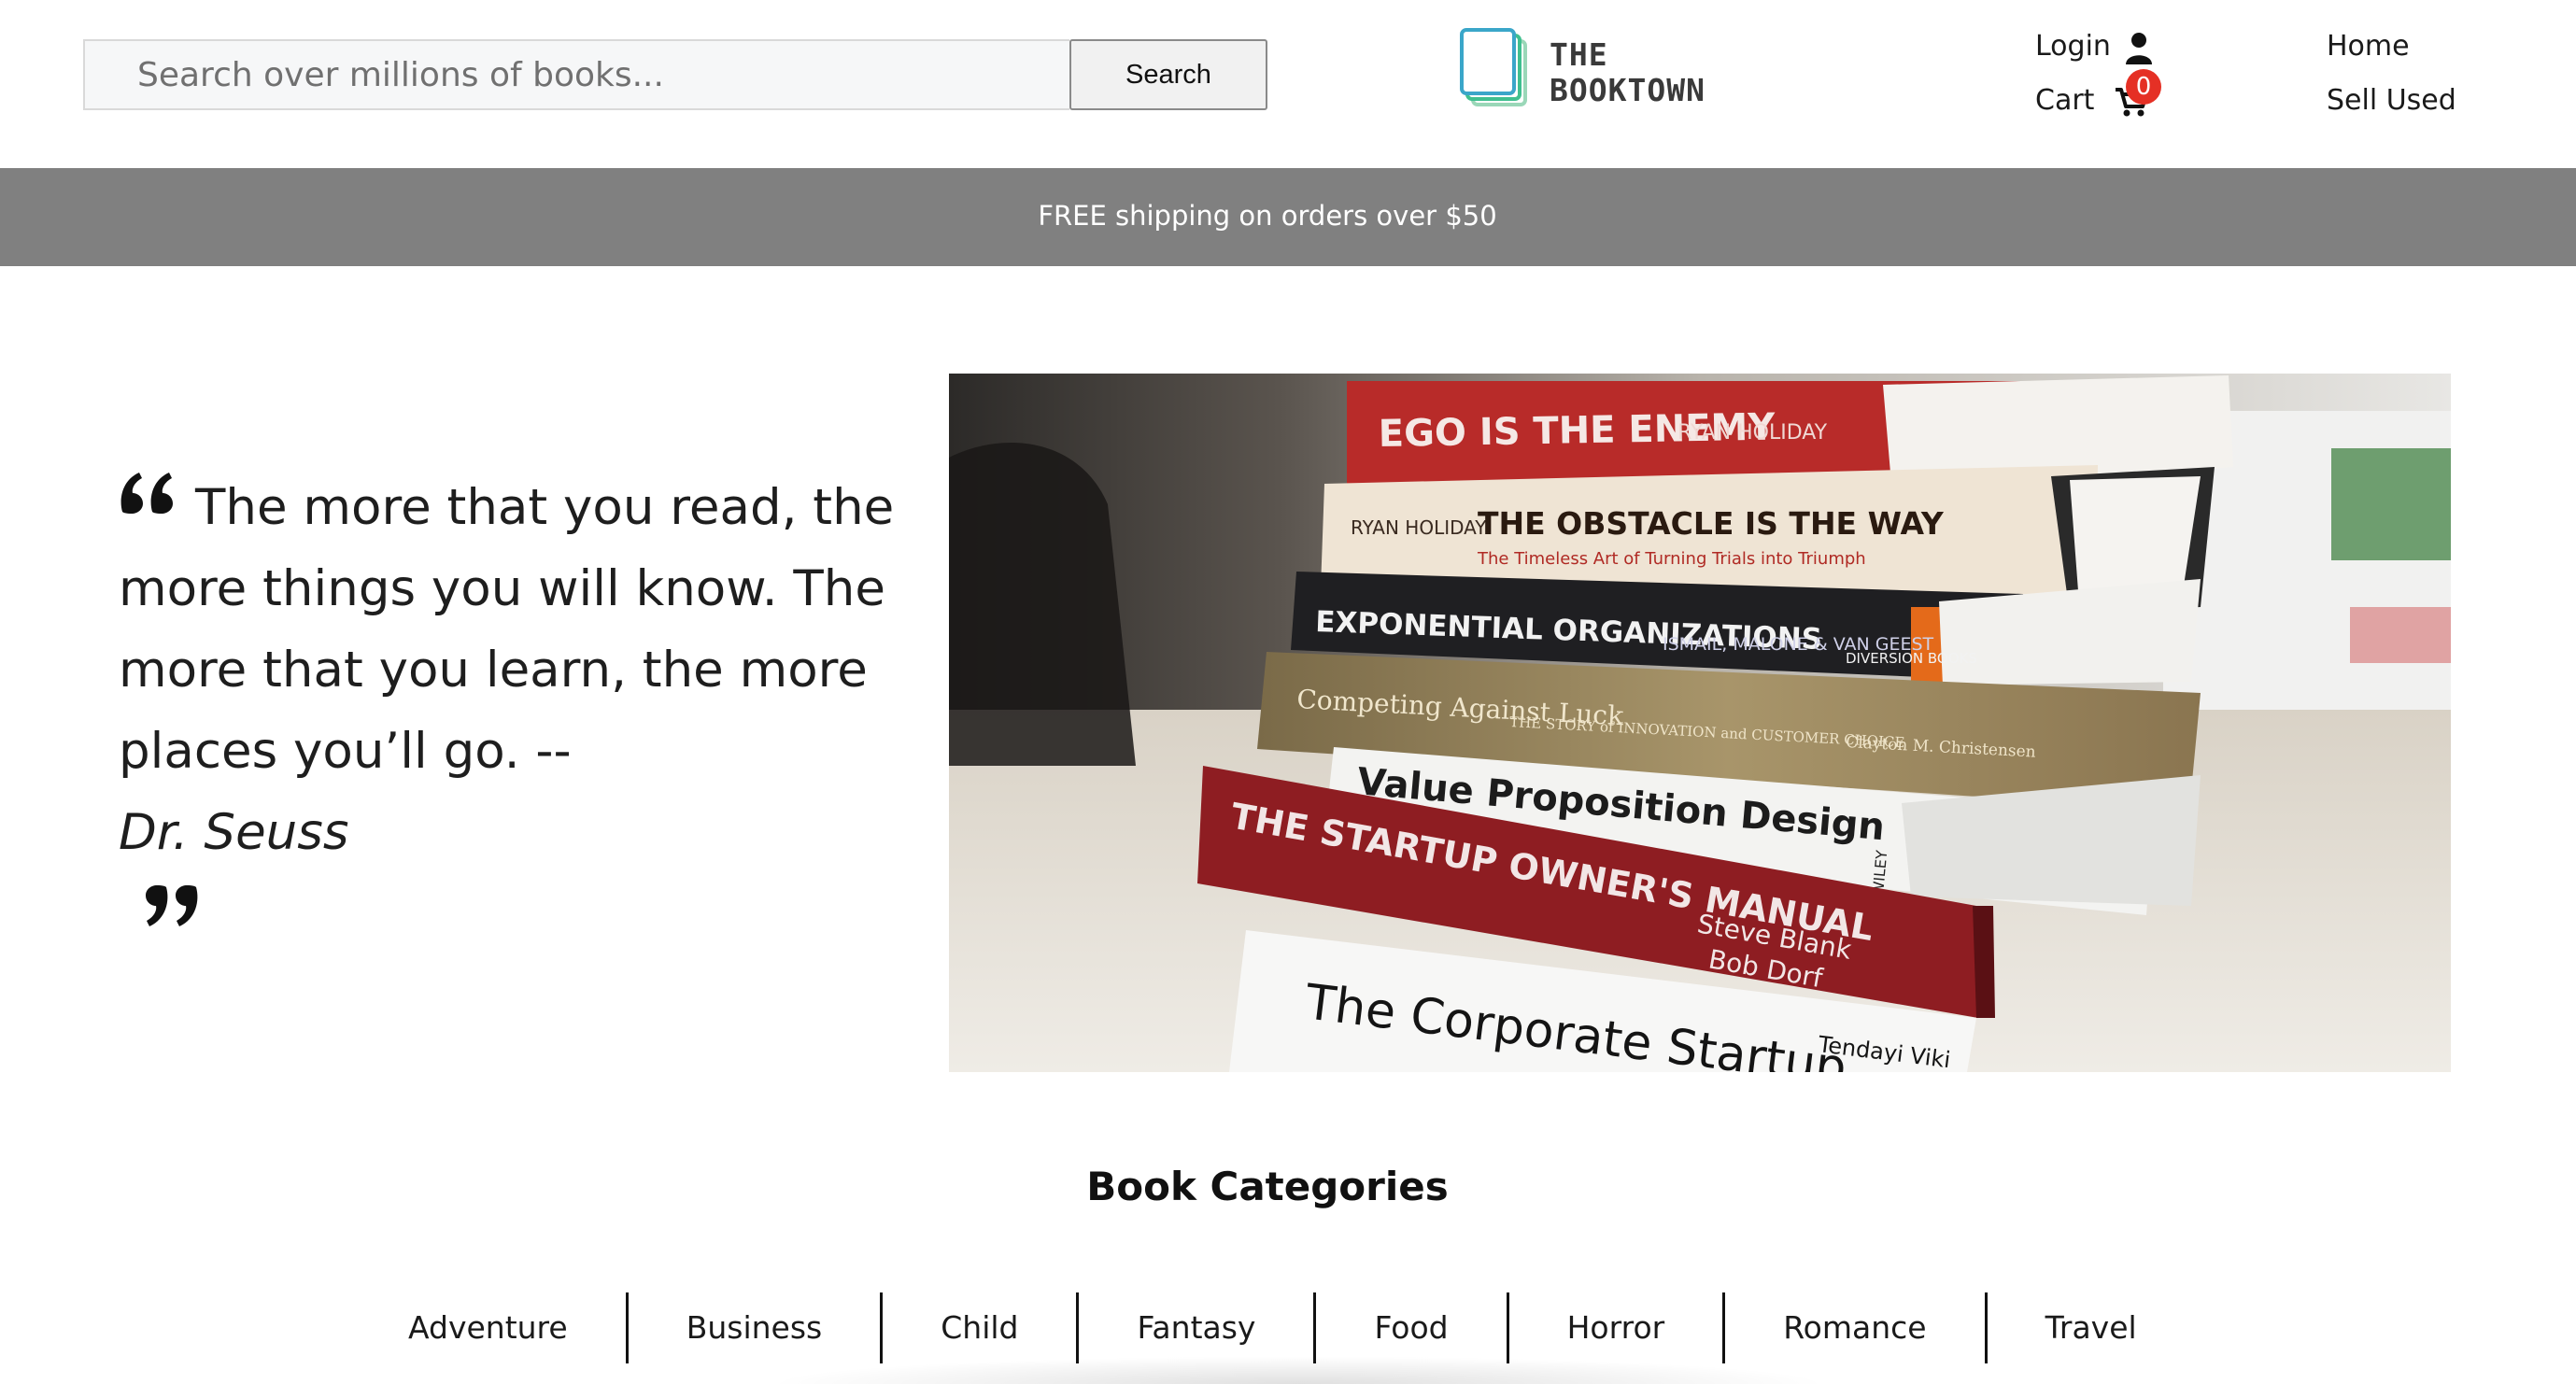  What do you see at coordinates (1267, 216) in the screenshot?
I see `shipping-banner-text: FREE shipping on orders over $50` at bounding box center [1267, 216].